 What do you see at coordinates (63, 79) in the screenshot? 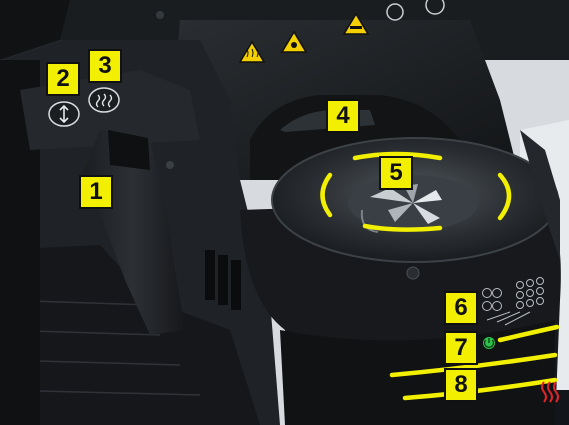
I see `callout-2: 2` at bounding box center [63, 79].